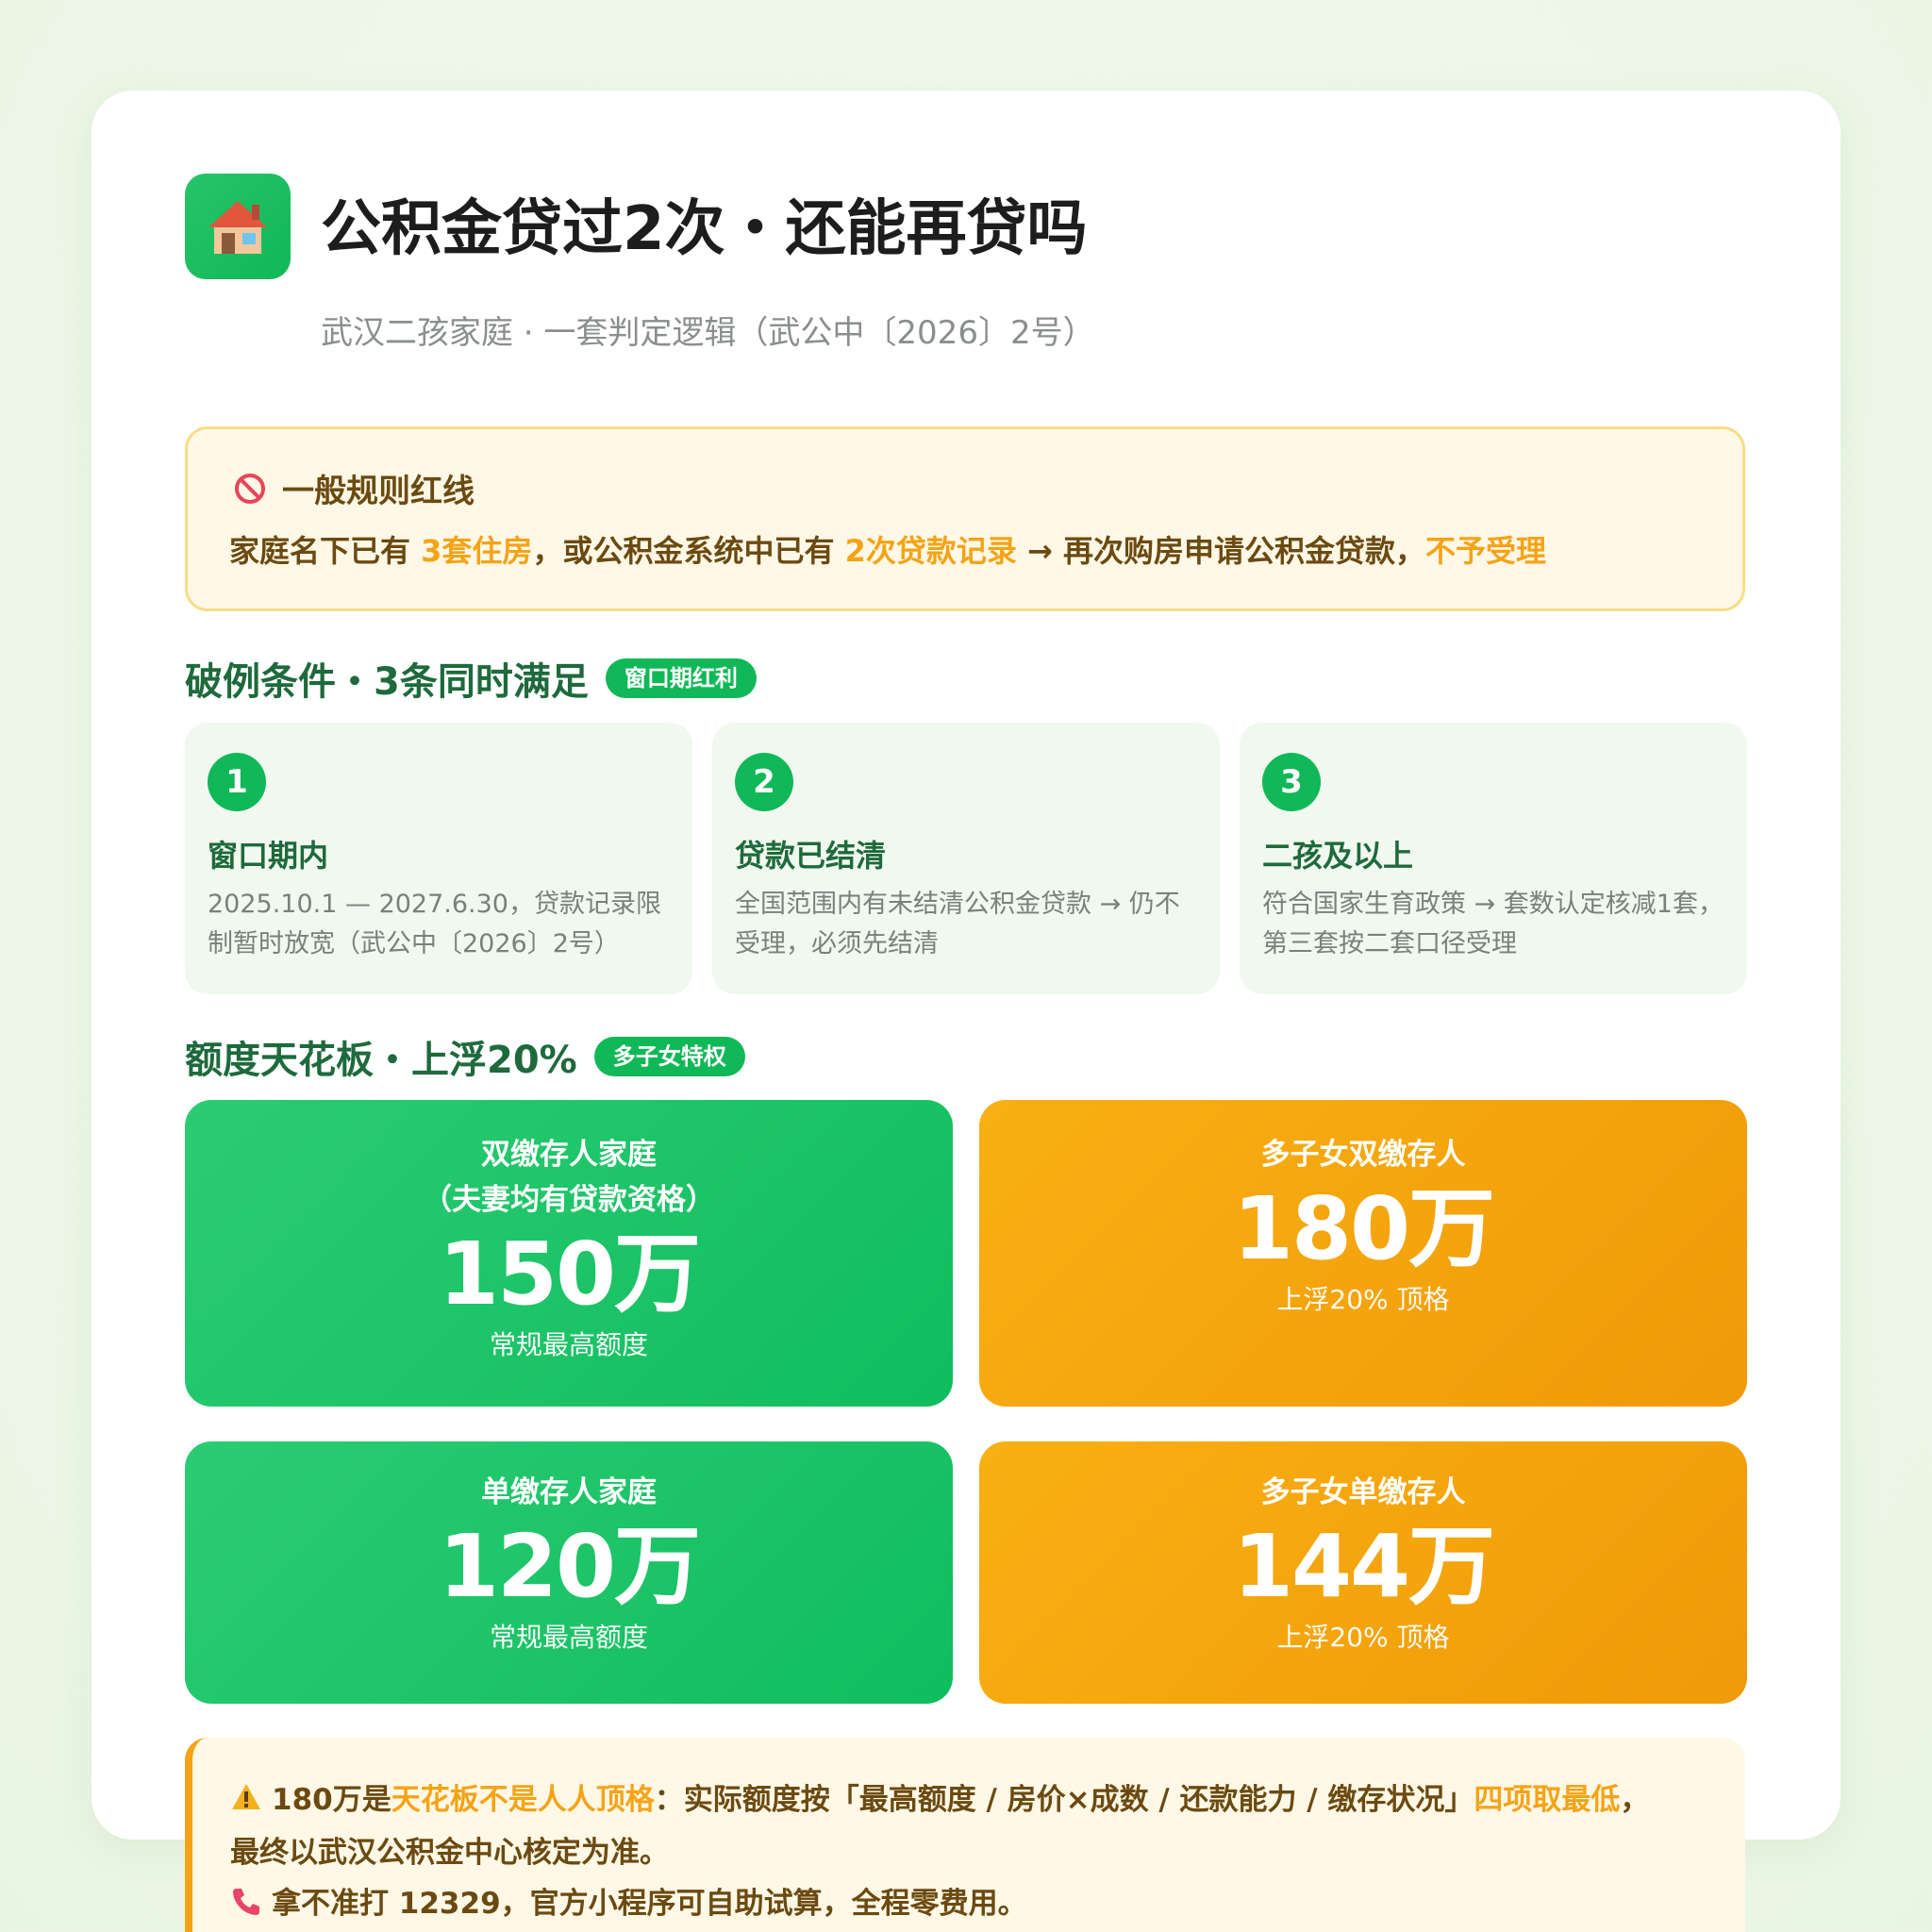 The width and height of the screenshot is (1932, 1932). Describe the element at coordinates (250, 489) in the screenshot. I see `no-entry-icon` at that location.